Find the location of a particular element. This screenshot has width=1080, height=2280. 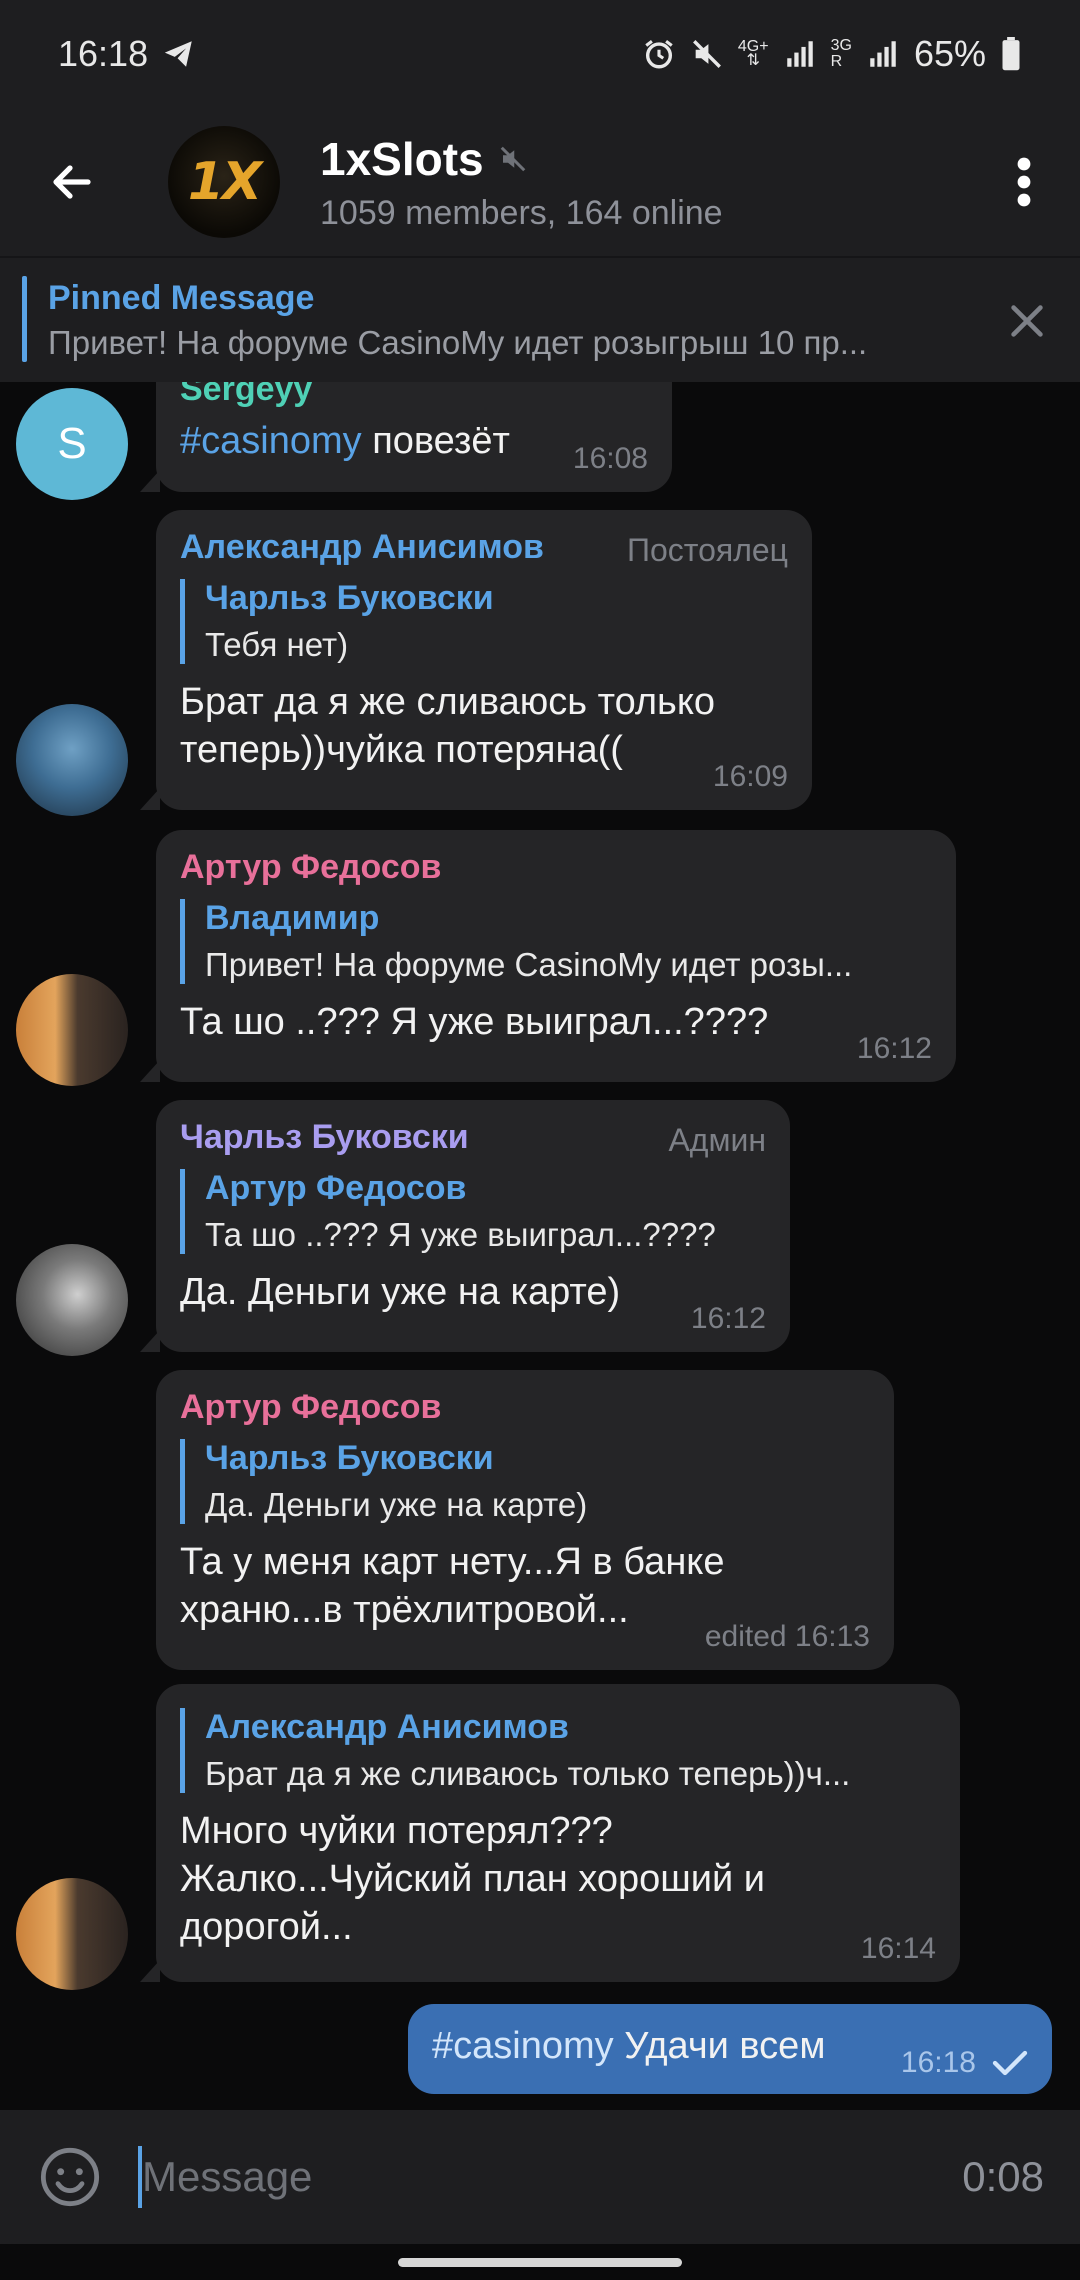

message-body: Удачи всем is located at coordinates (719, 2046).